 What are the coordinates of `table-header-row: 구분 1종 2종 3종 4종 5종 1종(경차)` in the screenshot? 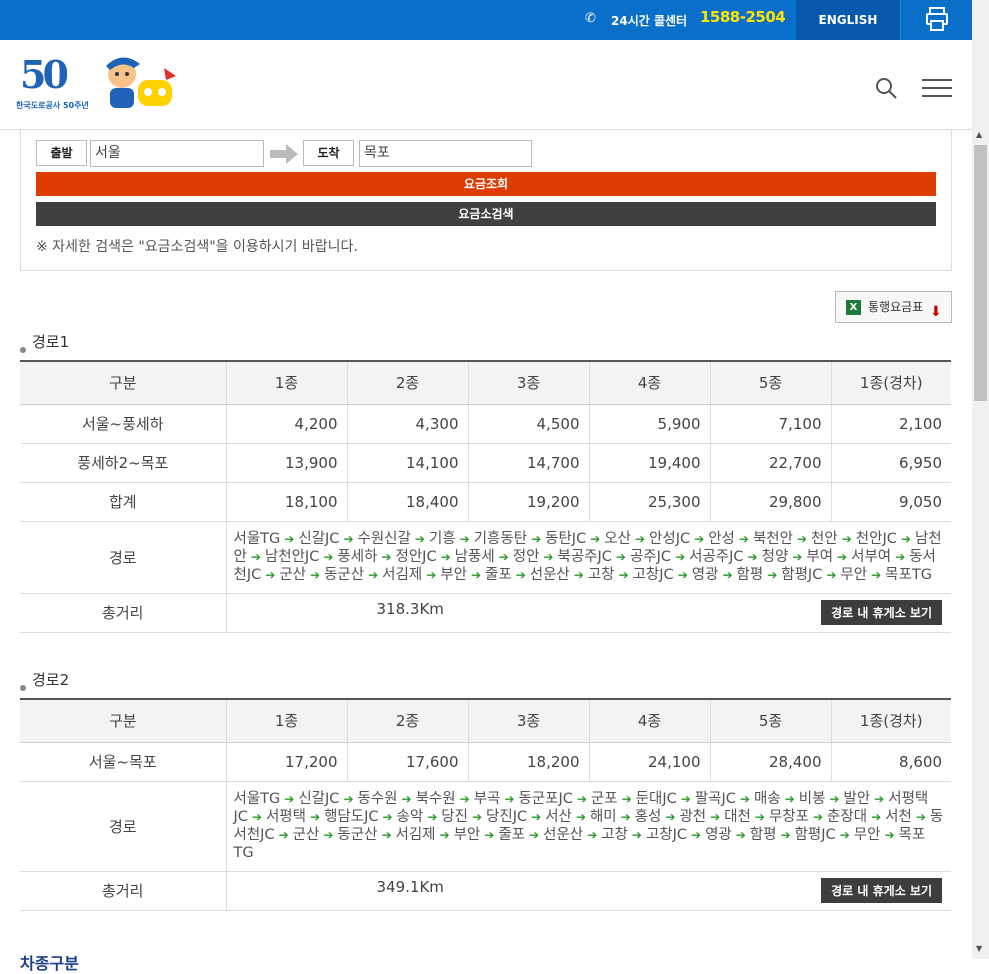 It's located at (485, 383).